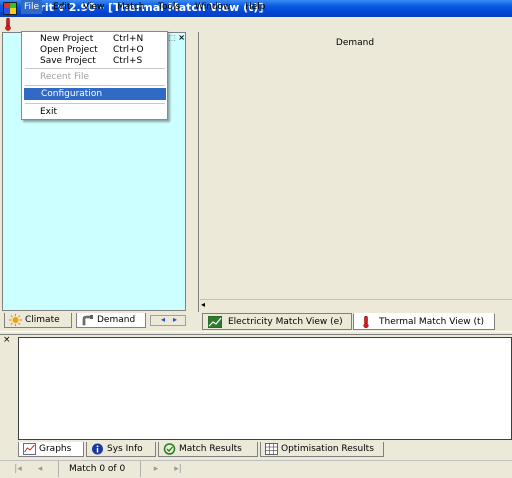  What do you see at coordinates (163, 319) in the screenshot?
I see `arrow-left-icon: ◂` at bounding box center [163, 319].